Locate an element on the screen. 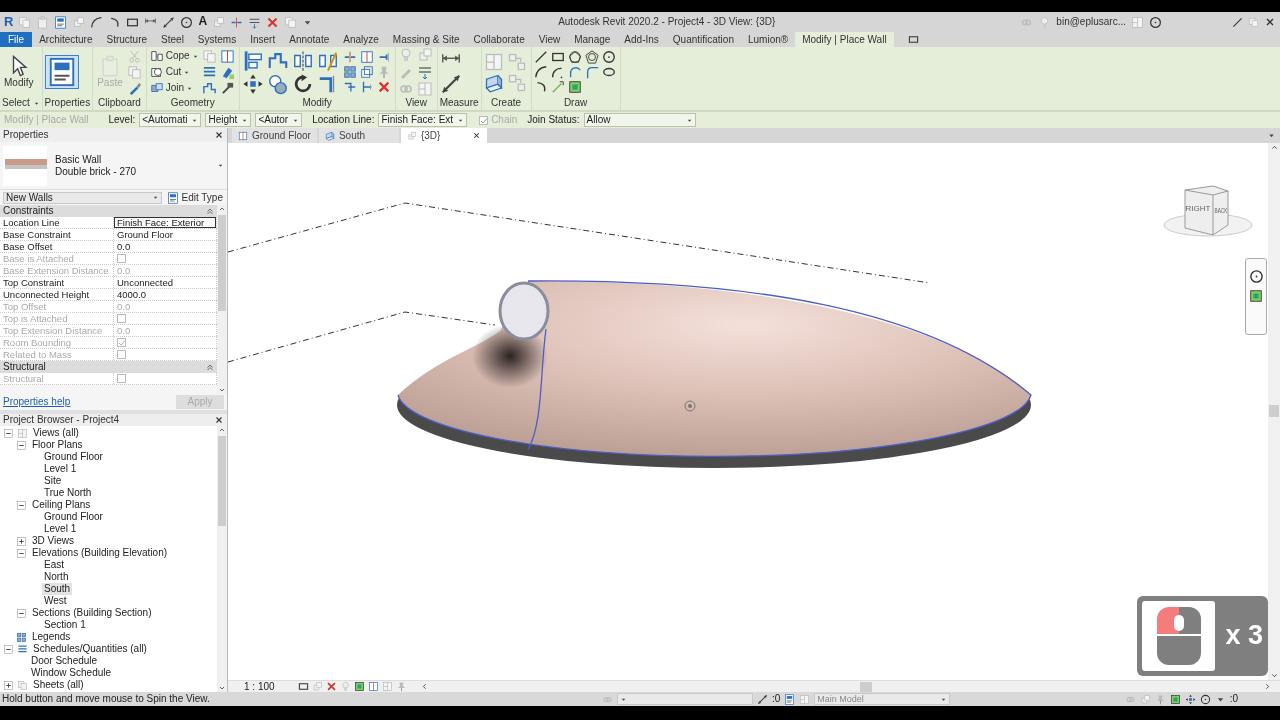 Image resolution: width=1280 pixels, height=720 pixels. modify-button: Modify is located at coordinates (19, 72).